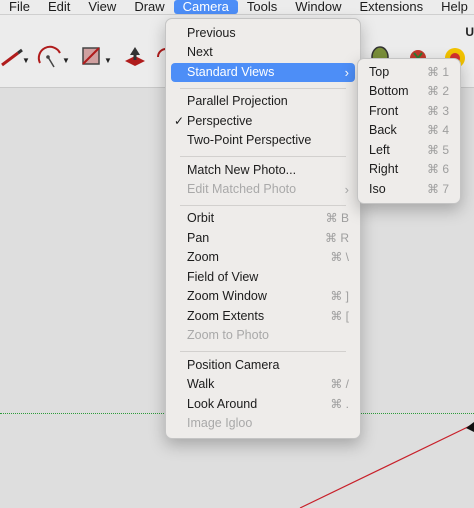 The width and height of the screenshot is (474, 508). What do you see at coordinates (263, 52) in the screenshot?
I see `menu-item-next: Next` at bounding box center [263, 52].